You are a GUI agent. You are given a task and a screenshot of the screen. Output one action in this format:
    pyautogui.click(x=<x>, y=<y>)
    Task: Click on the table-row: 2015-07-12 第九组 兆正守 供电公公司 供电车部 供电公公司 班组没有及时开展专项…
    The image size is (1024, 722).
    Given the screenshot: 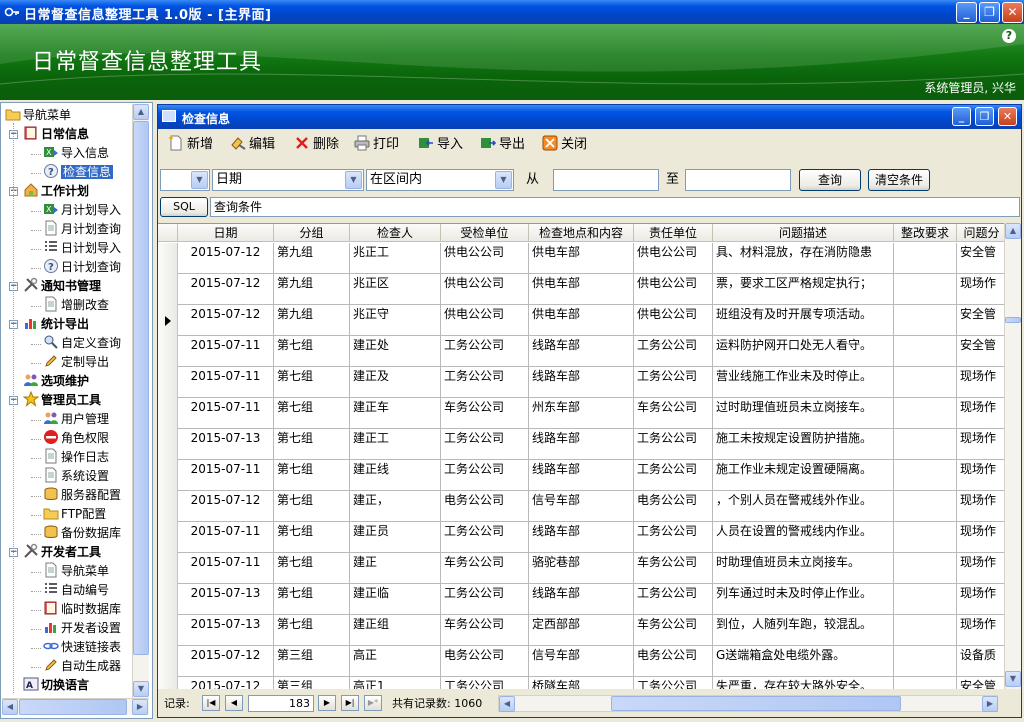 What is the action you would take?
    pyautogui.click(x=581, y=320)
    